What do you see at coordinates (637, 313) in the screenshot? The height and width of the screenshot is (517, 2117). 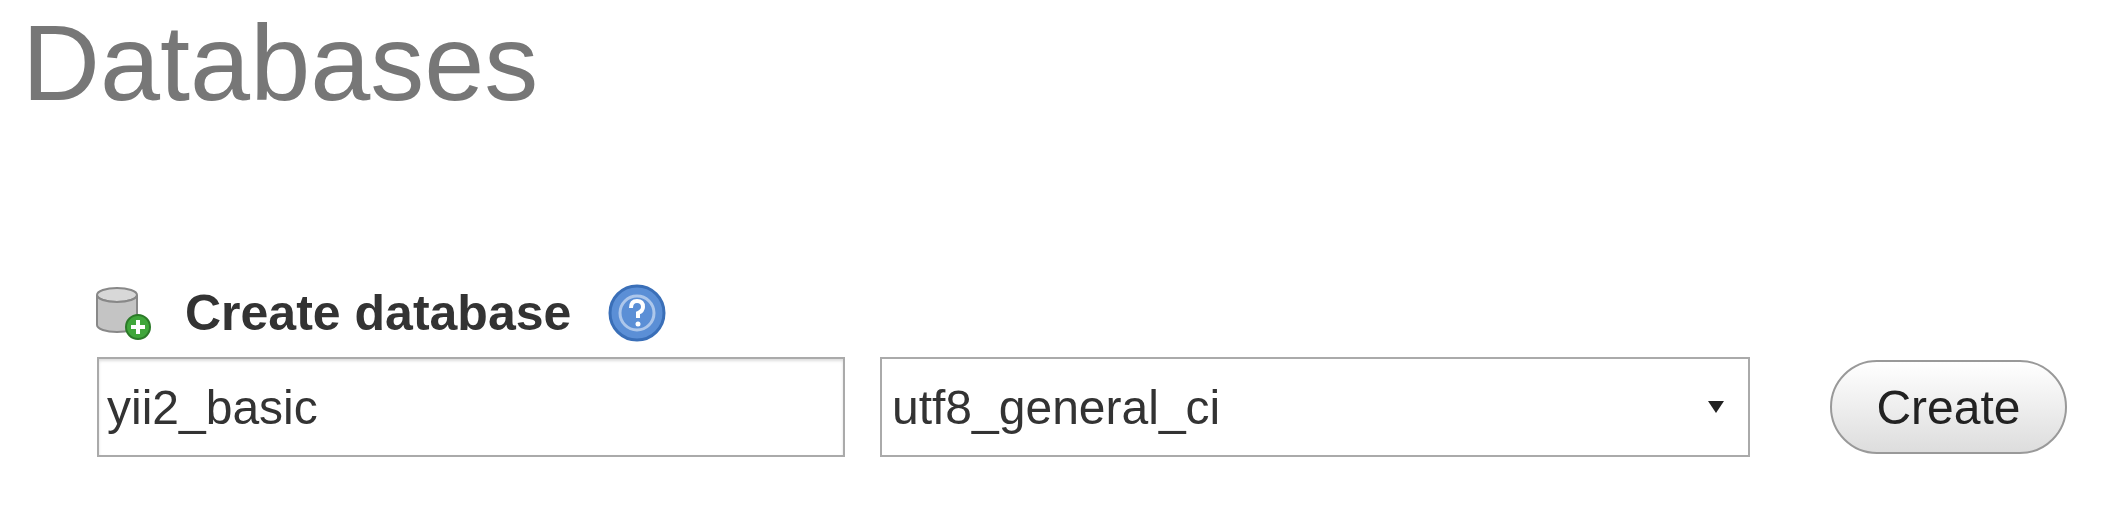 I see `help-icon` at bounding box center [637, 313].